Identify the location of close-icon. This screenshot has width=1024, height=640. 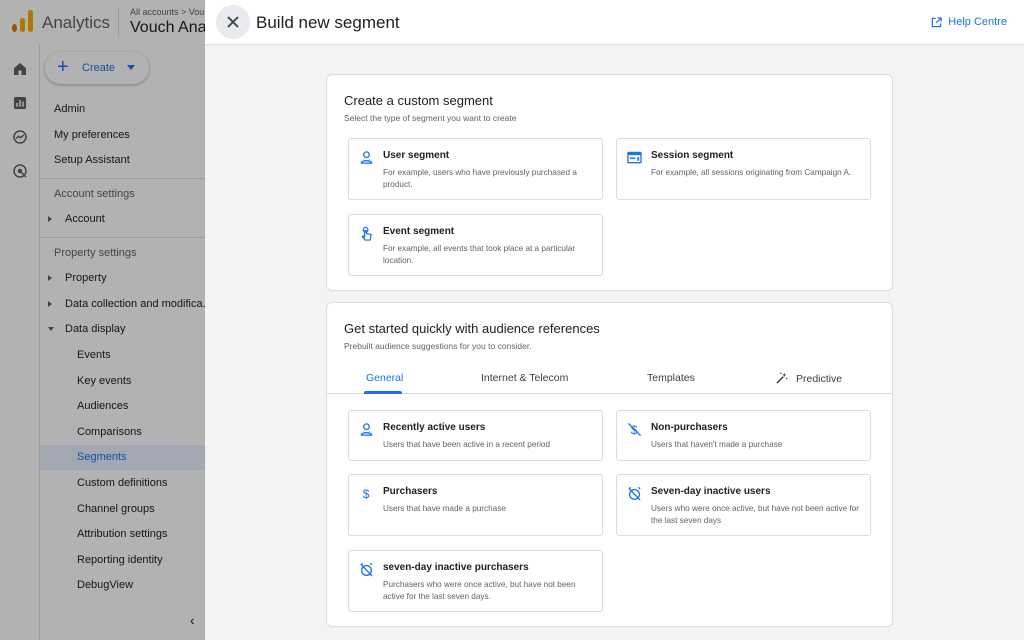
(233, 22).